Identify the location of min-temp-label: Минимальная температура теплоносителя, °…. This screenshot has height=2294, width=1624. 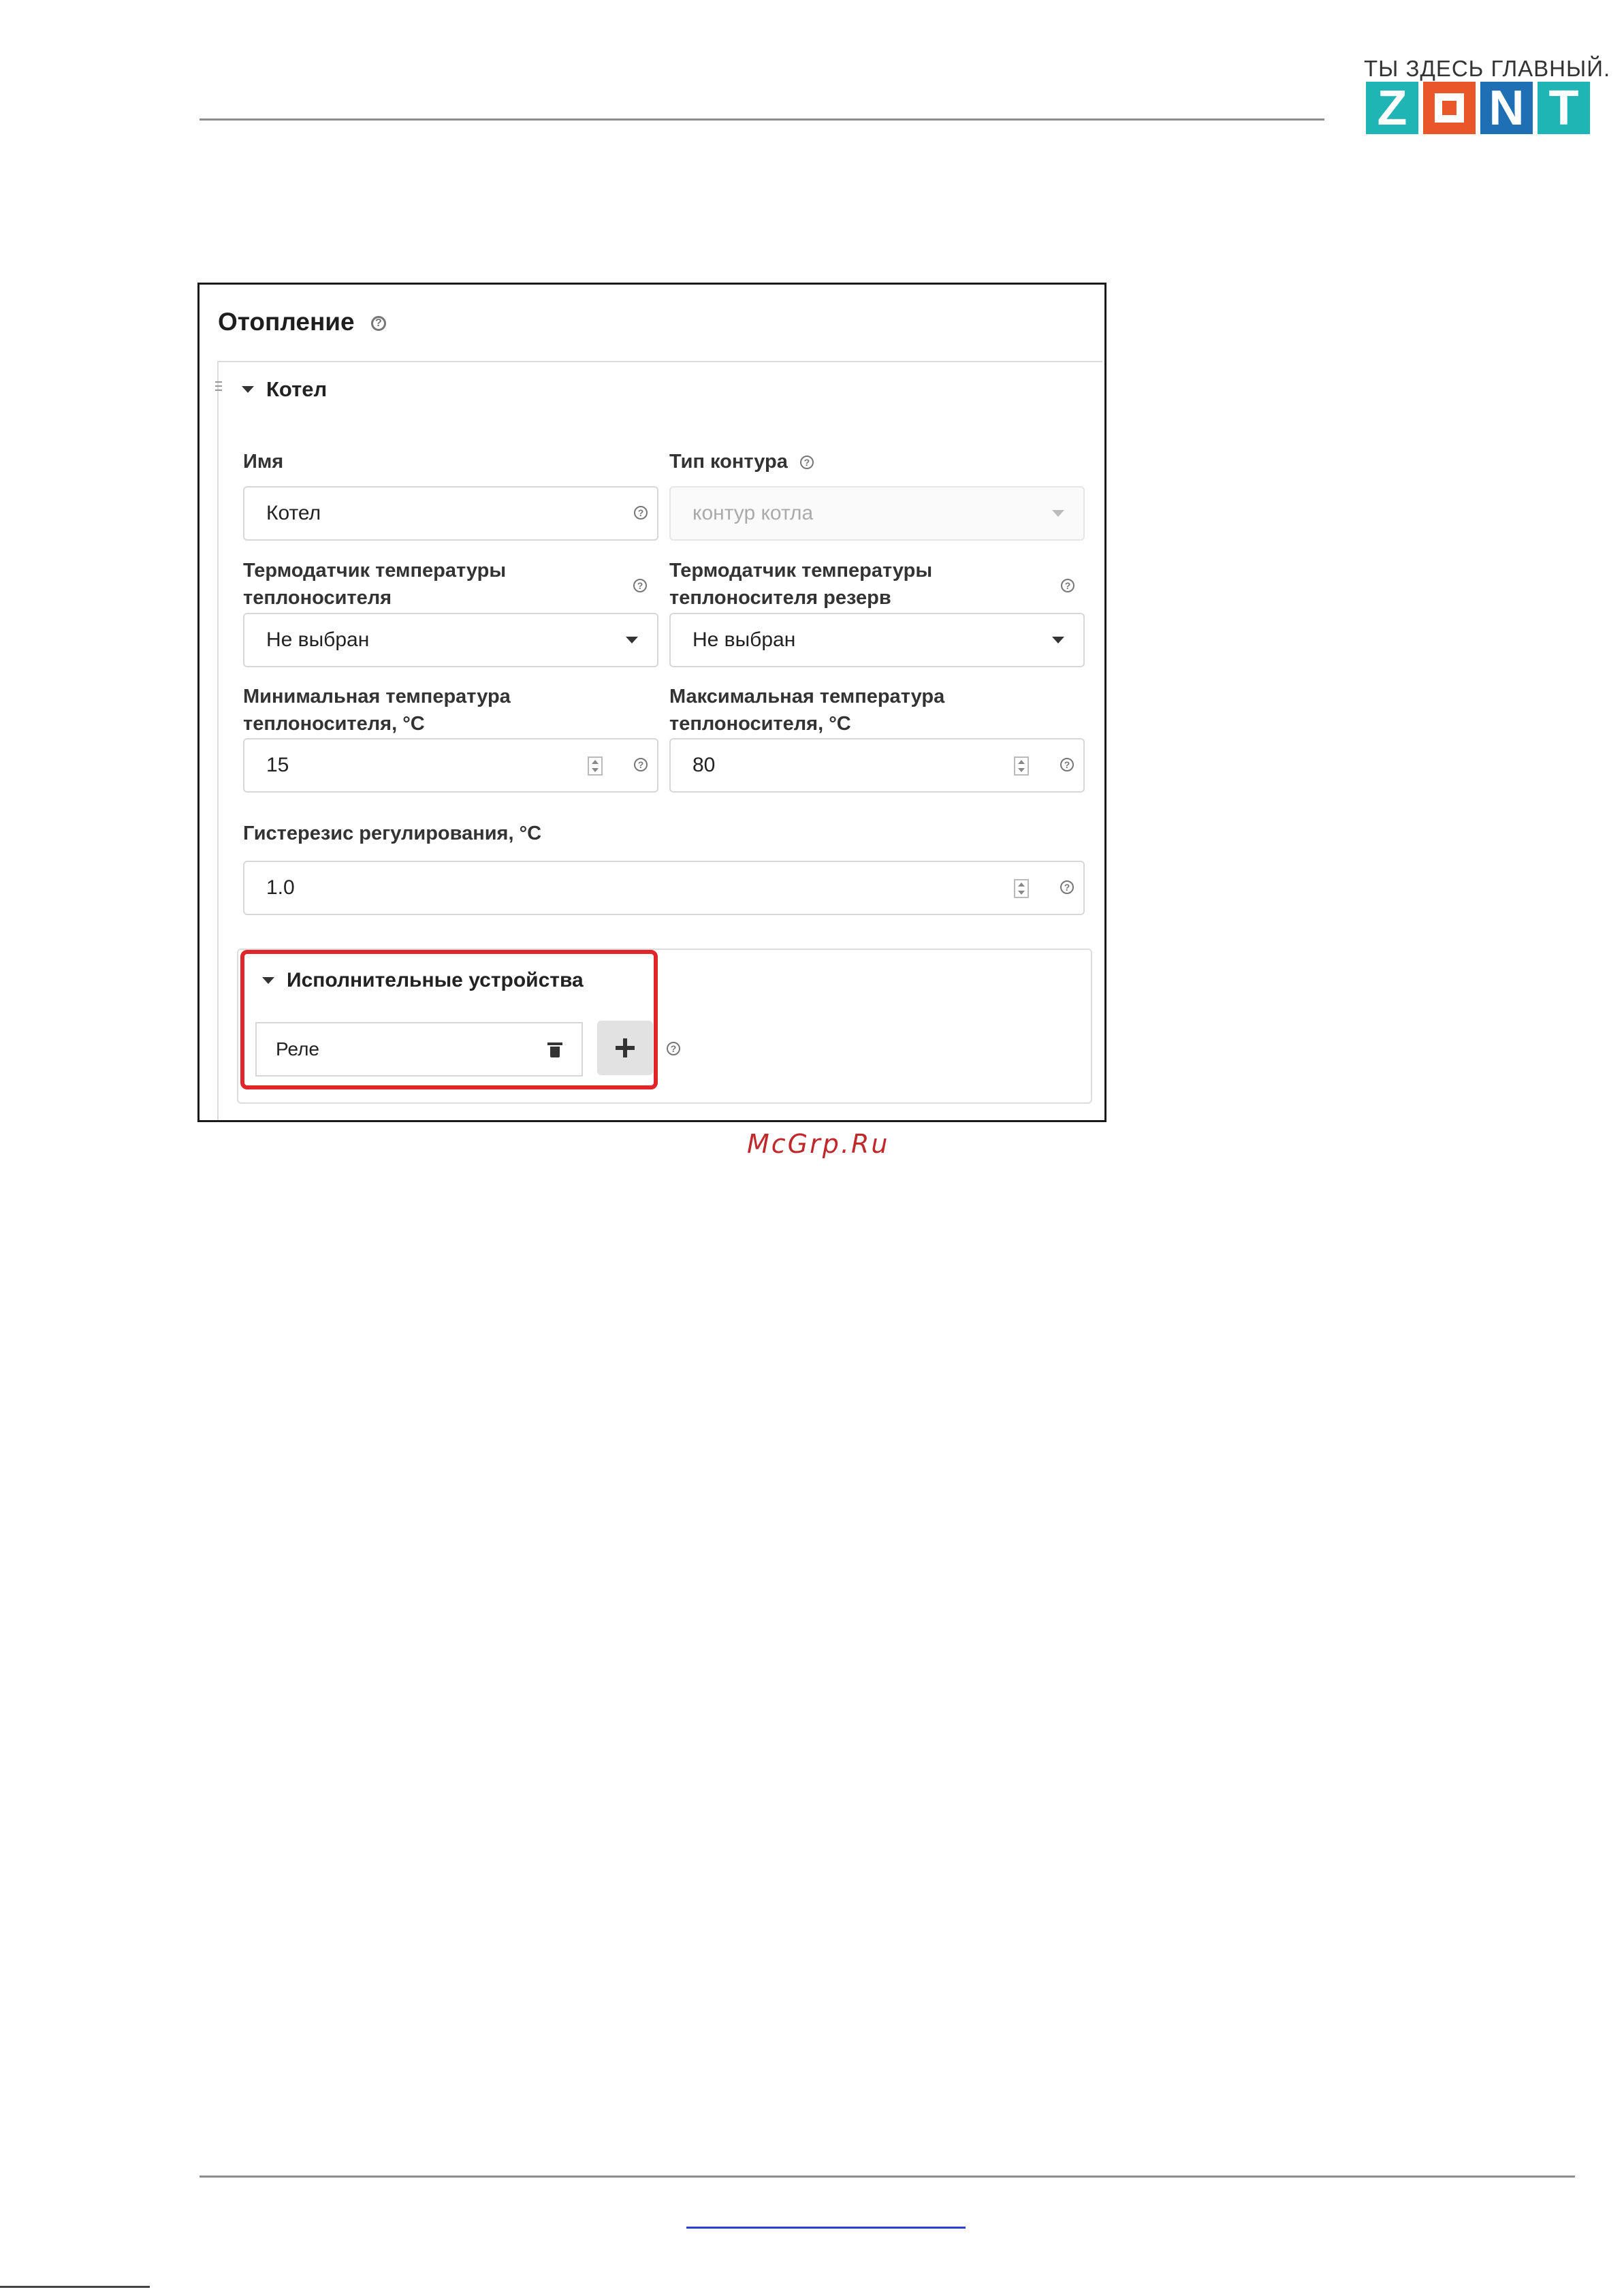
(377, 710).